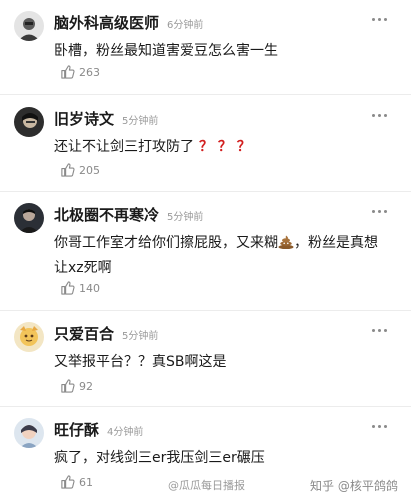 The width and height of the screenshot is (411, 499). What do you see at coordinates (216, 255) in the screenshot?
I see `comment-text: 你哥工作室才给你们擦屁股，又来糊 ，粉丝是真想让xz死啊` at bounding box center [216, 255].